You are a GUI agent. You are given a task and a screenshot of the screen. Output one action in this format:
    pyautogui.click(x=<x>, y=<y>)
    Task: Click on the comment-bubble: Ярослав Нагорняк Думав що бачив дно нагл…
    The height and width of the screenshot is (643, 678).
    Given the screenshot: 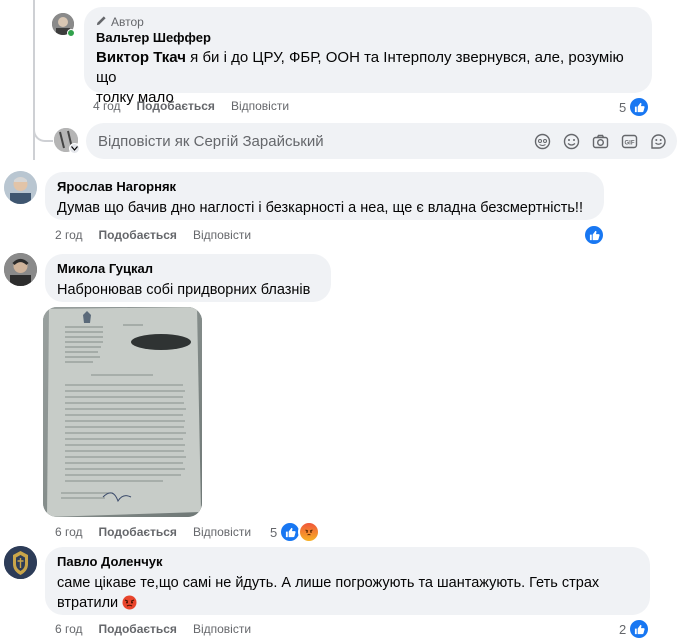 What is the action you would take?
    pyautogui.click(x=324, y=196)
    